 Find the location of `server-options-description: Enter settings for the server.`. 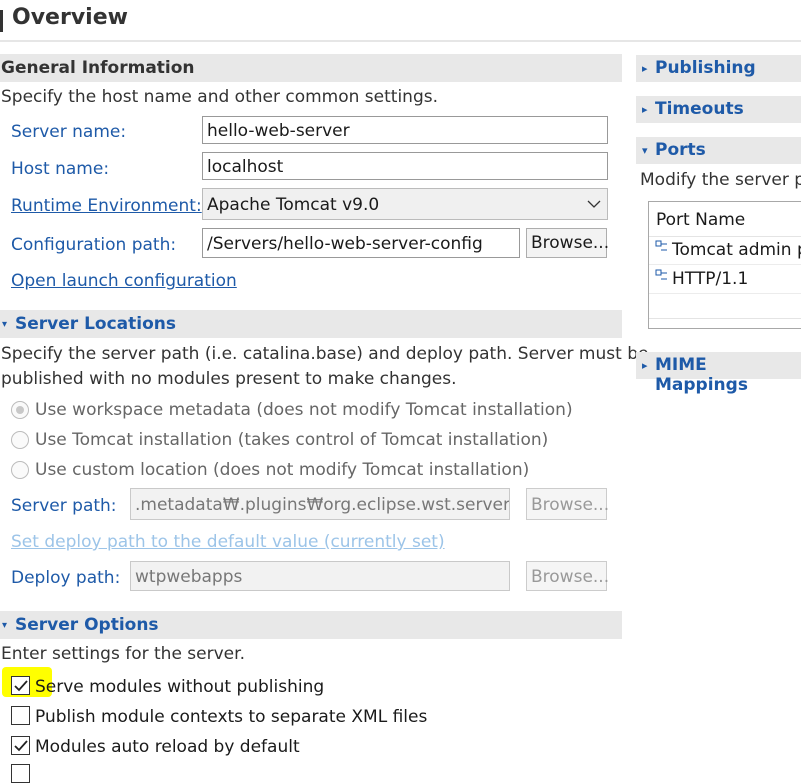

server-options-description: Enter settings for the server. is located at coordinates (123, 654).